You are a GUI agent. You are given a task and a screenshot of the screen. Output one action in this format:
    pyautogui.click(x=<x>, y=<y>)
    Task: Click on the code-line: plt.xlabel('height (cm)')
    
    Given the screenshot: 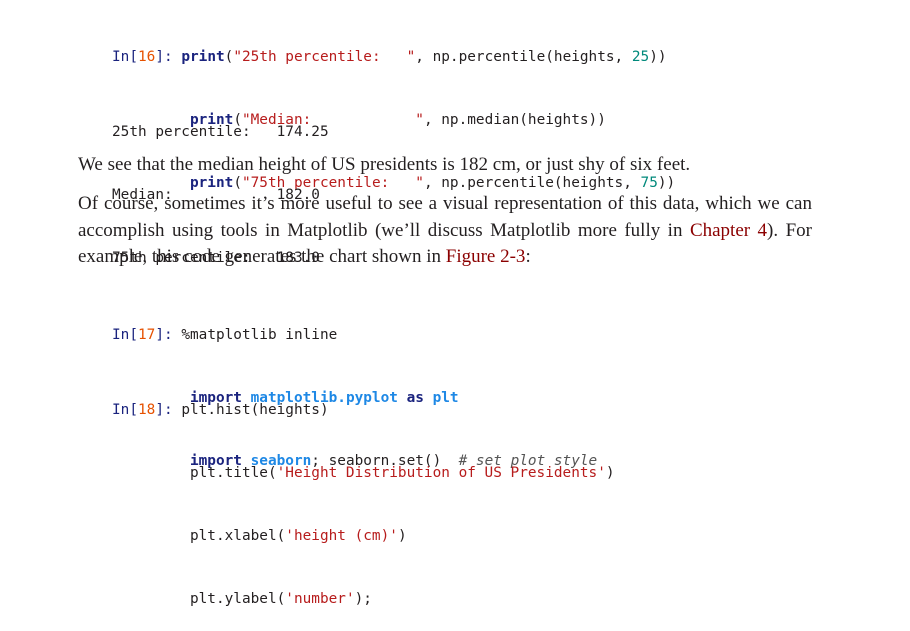 What is the action you would take?
    pyautogui.click(x=298, y=536)
    